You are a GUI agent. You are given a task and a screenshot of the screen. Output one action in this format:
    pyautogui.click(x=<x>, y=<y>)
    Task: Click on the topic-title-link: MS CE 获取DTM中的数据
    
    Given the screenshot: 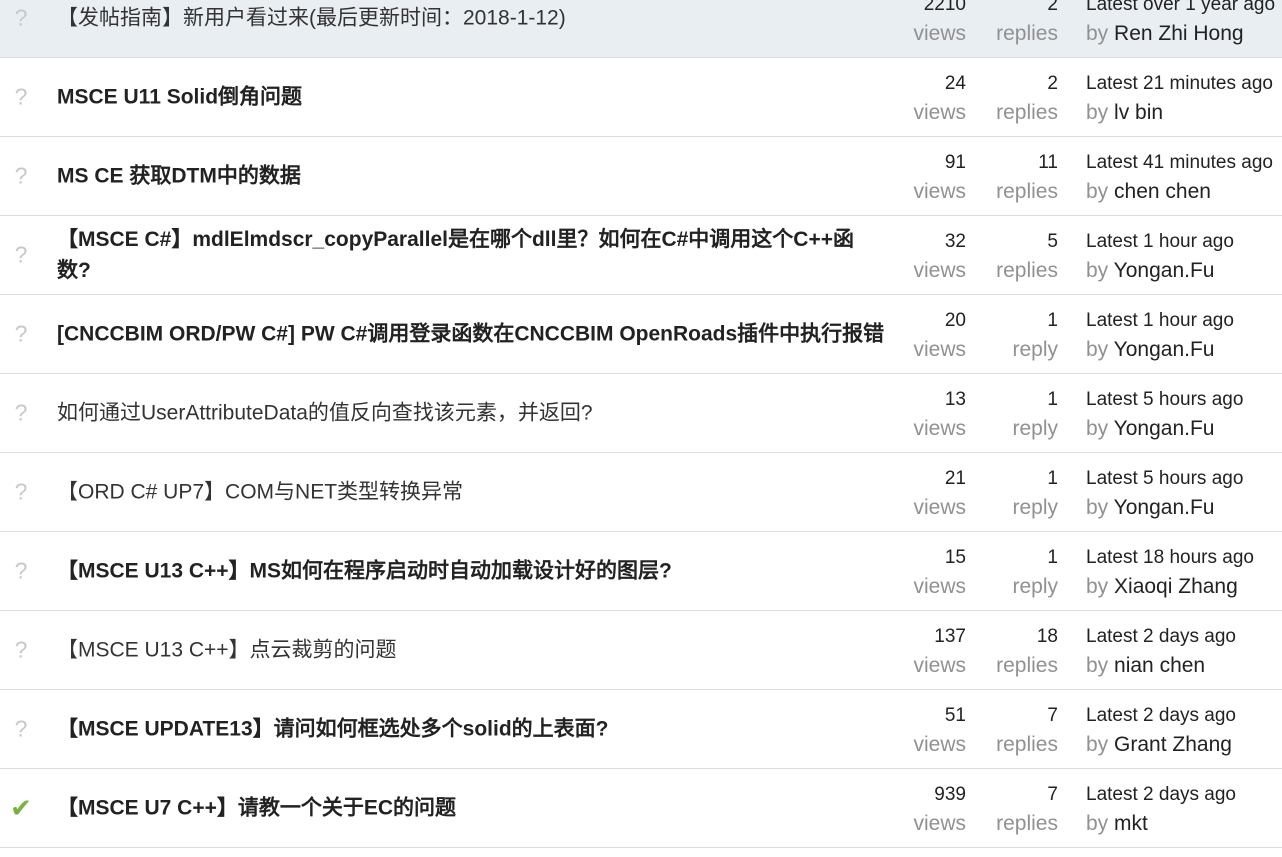 What is the action you would take?
    pyautogui.click(x=472, y=176)
    